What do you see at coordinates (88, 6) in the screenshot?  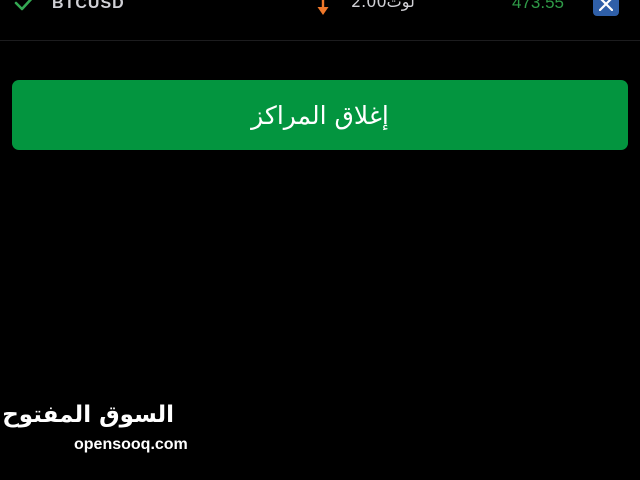 I see `position-symbol: BTCUSD` at bounding box center [88, 6].